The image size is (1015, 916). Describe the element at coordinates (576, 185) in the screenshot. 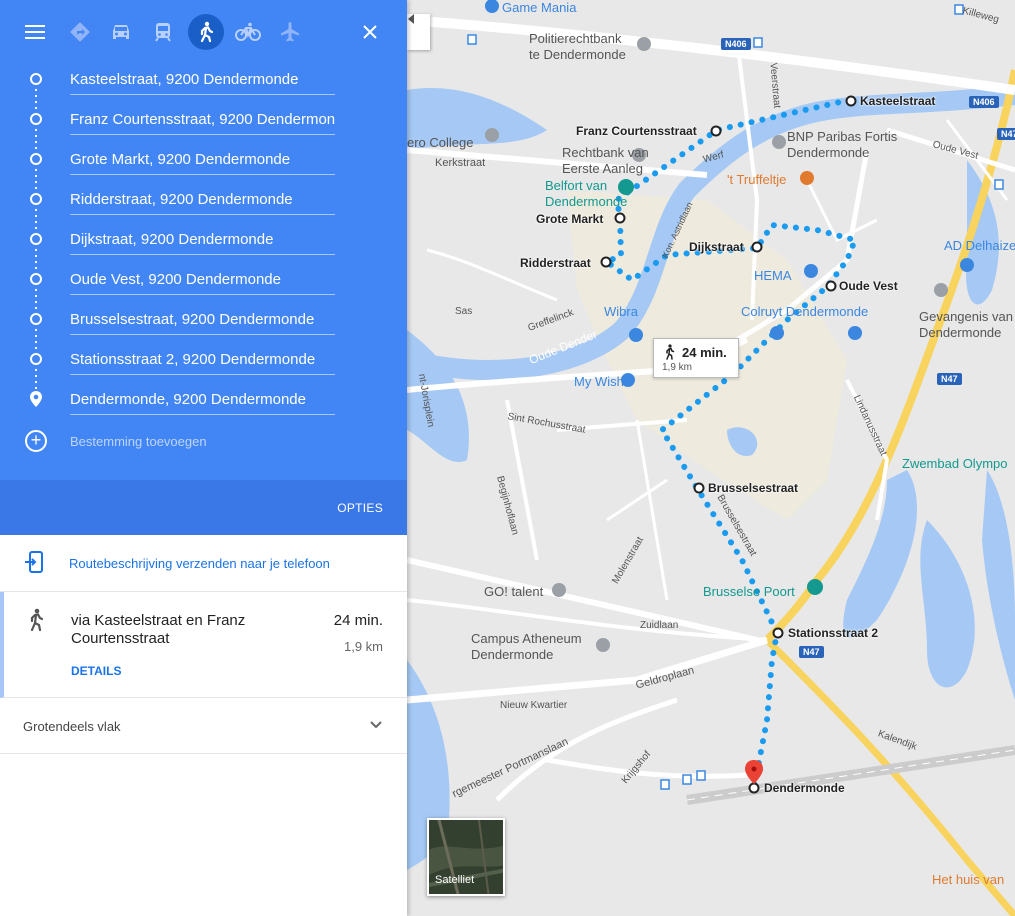

I see `poi-belfort: Belfort van` at that location.